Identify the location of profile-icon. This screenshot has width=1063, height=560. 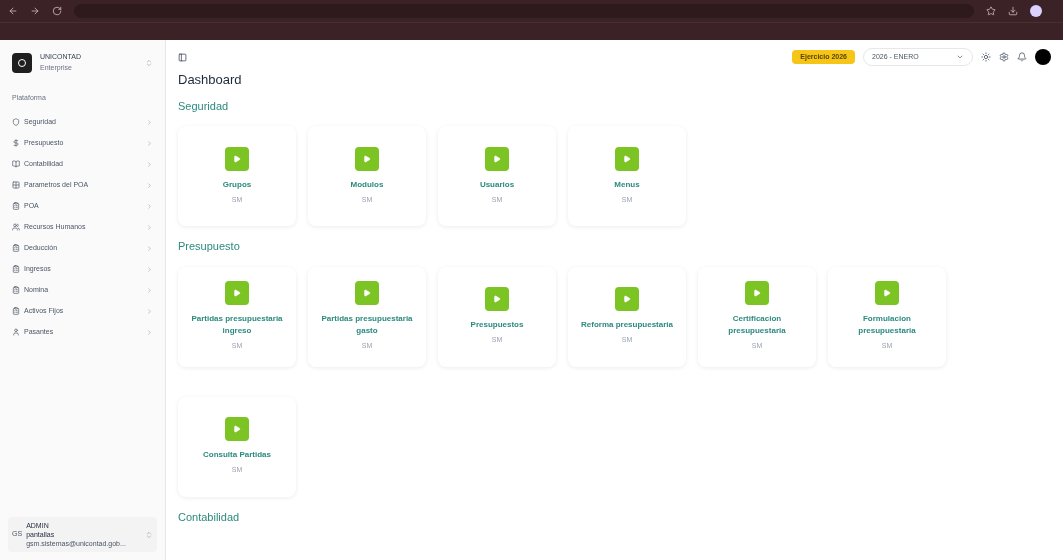
(1036, 11).